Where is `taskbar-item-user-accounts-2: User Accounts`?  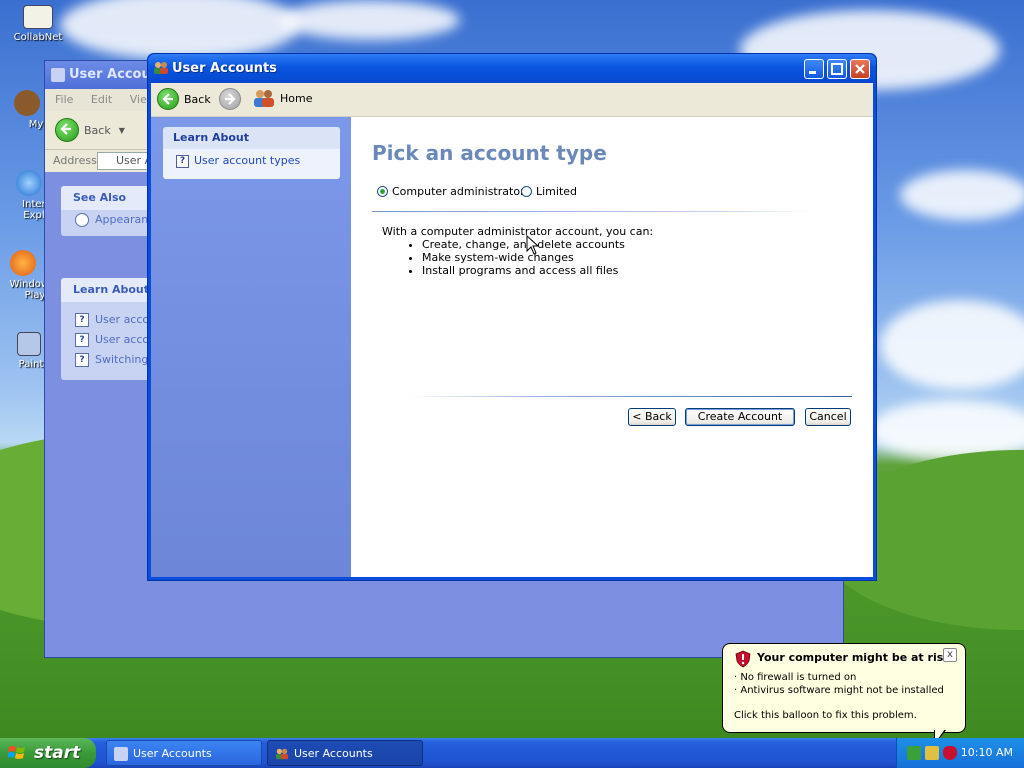 taskbar-item-user-accounts-2: User Accounts is located at coordinates (345, 753).